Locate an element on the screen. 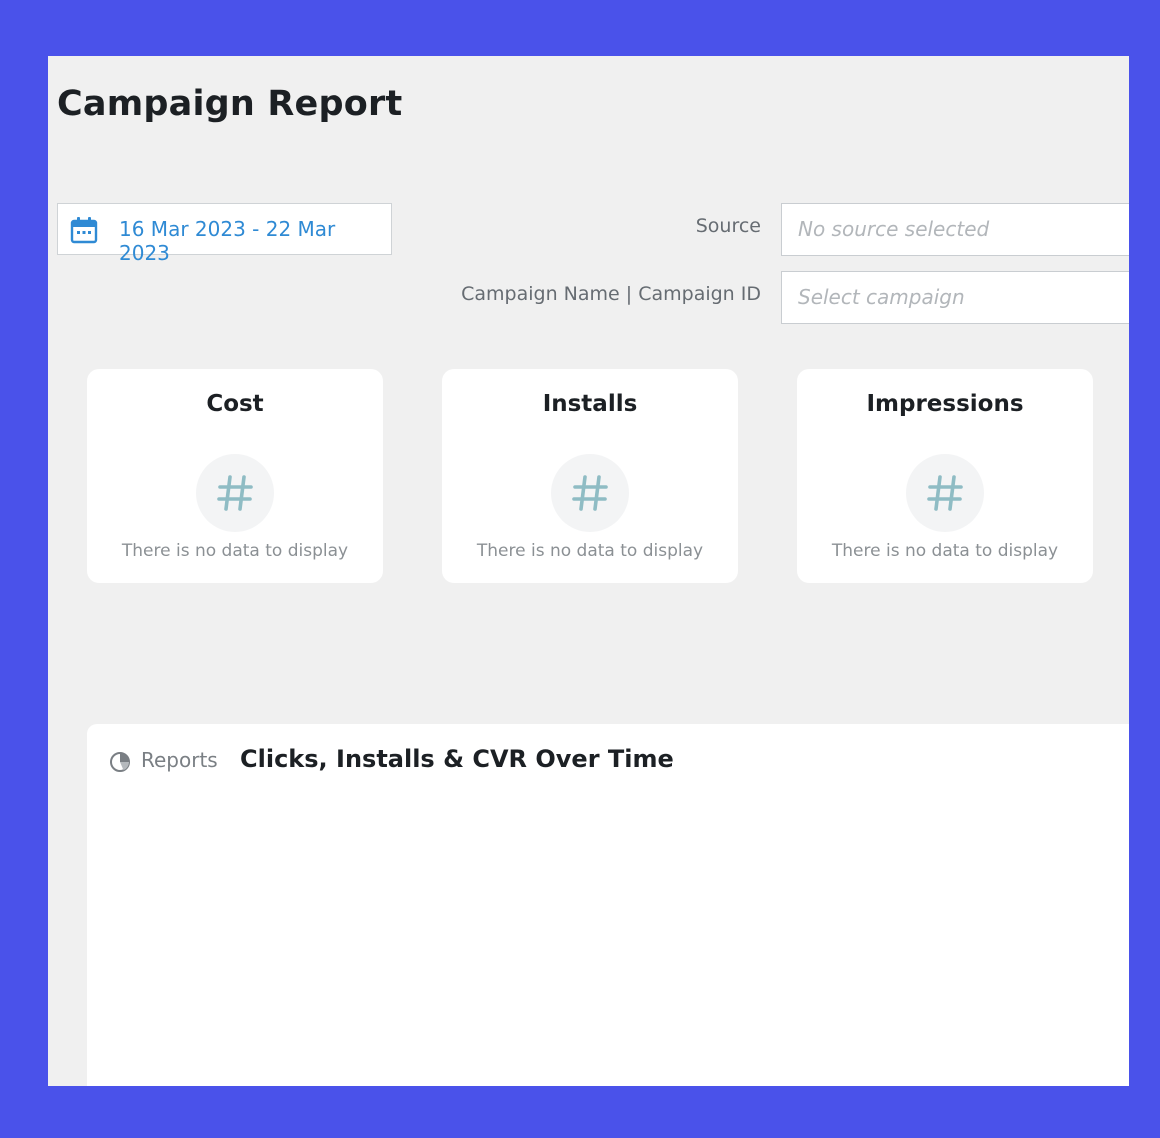  kpi-card-cost: Cost There is no data to display is located at coordinates (235, 476).